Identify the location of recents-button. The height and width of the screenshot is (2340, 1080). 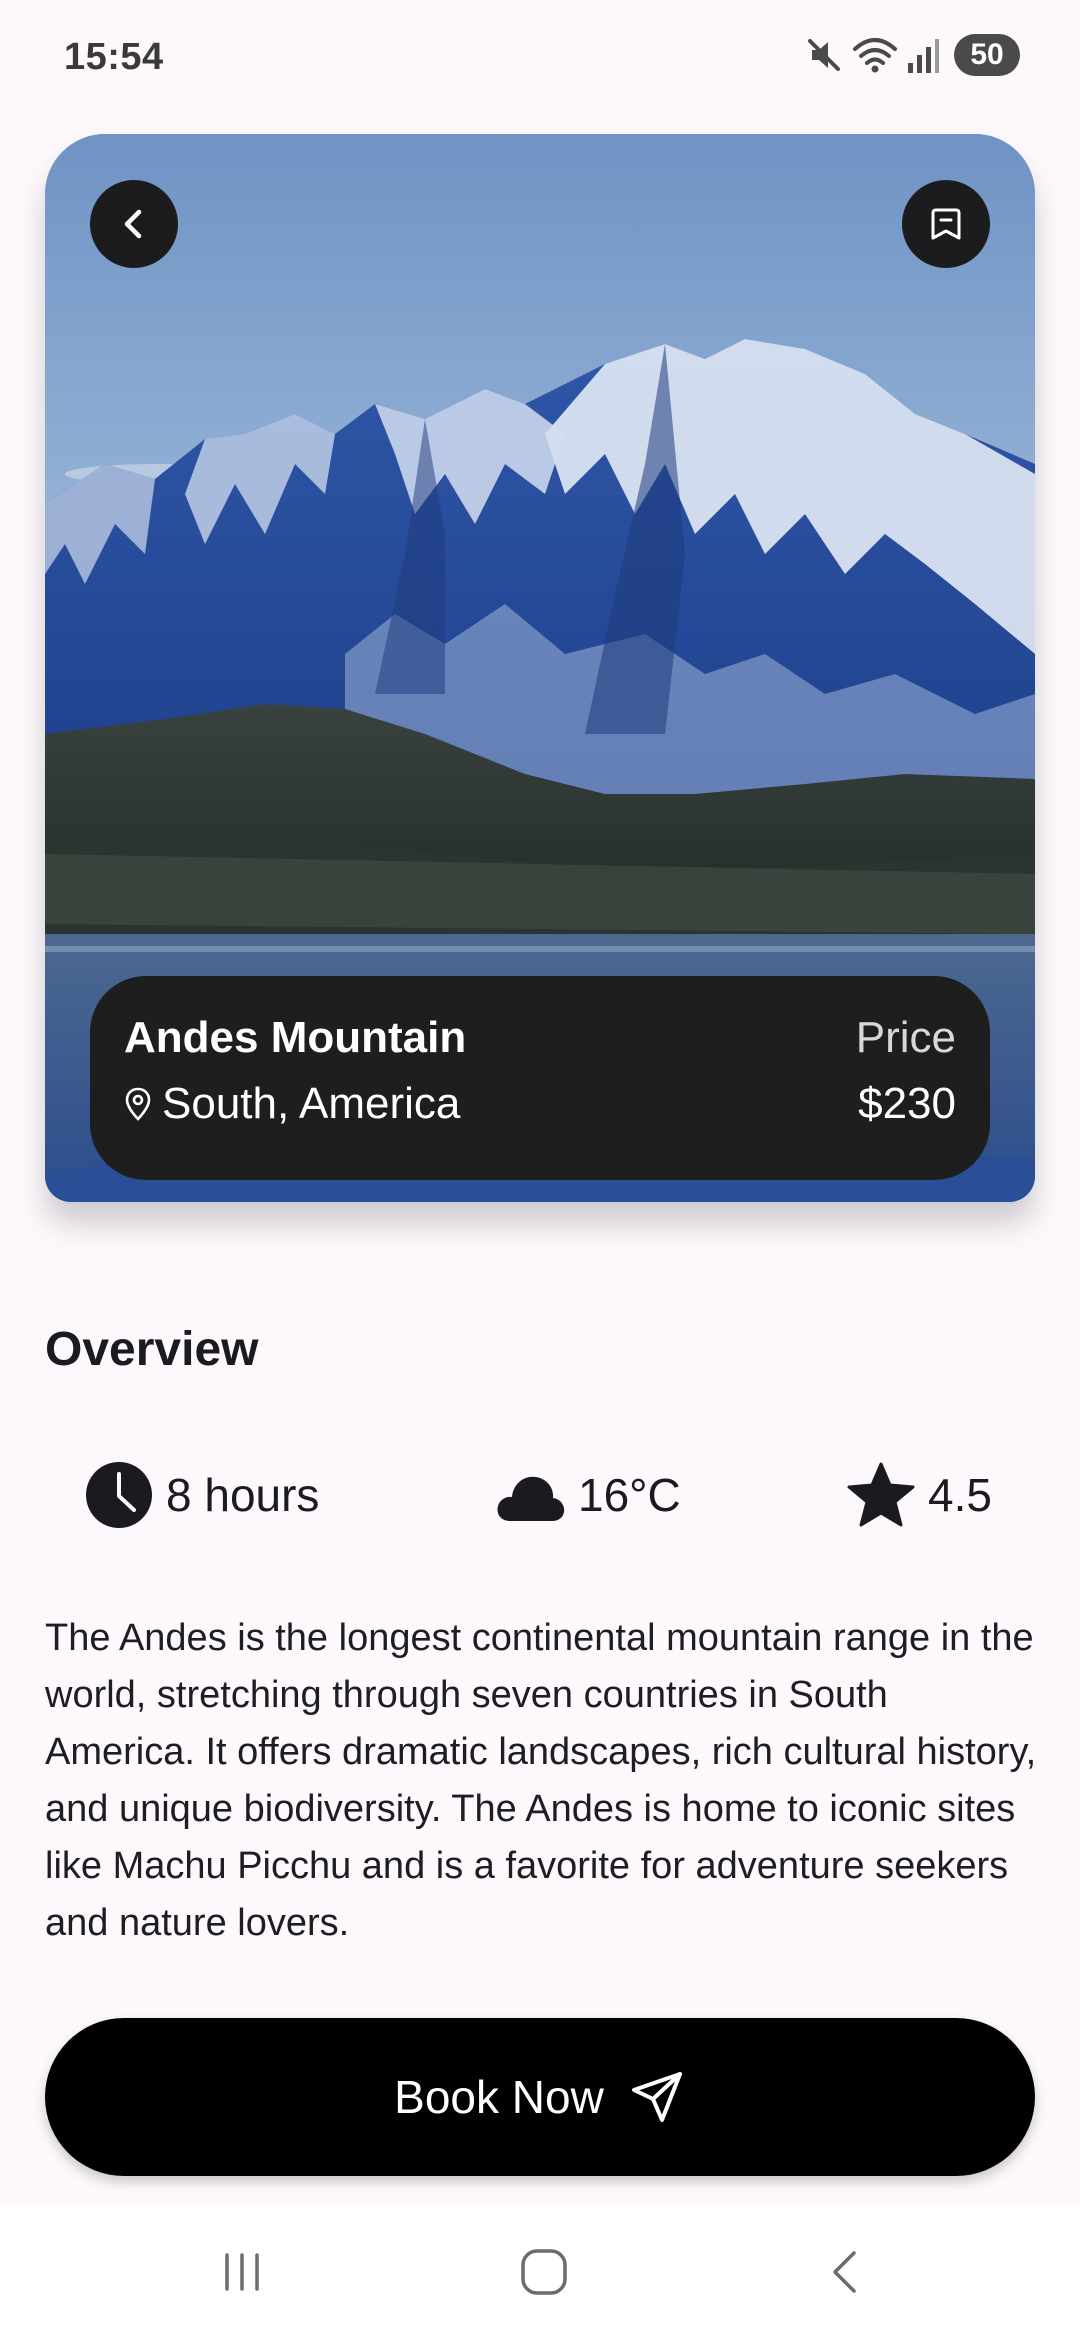
(242, 2272).